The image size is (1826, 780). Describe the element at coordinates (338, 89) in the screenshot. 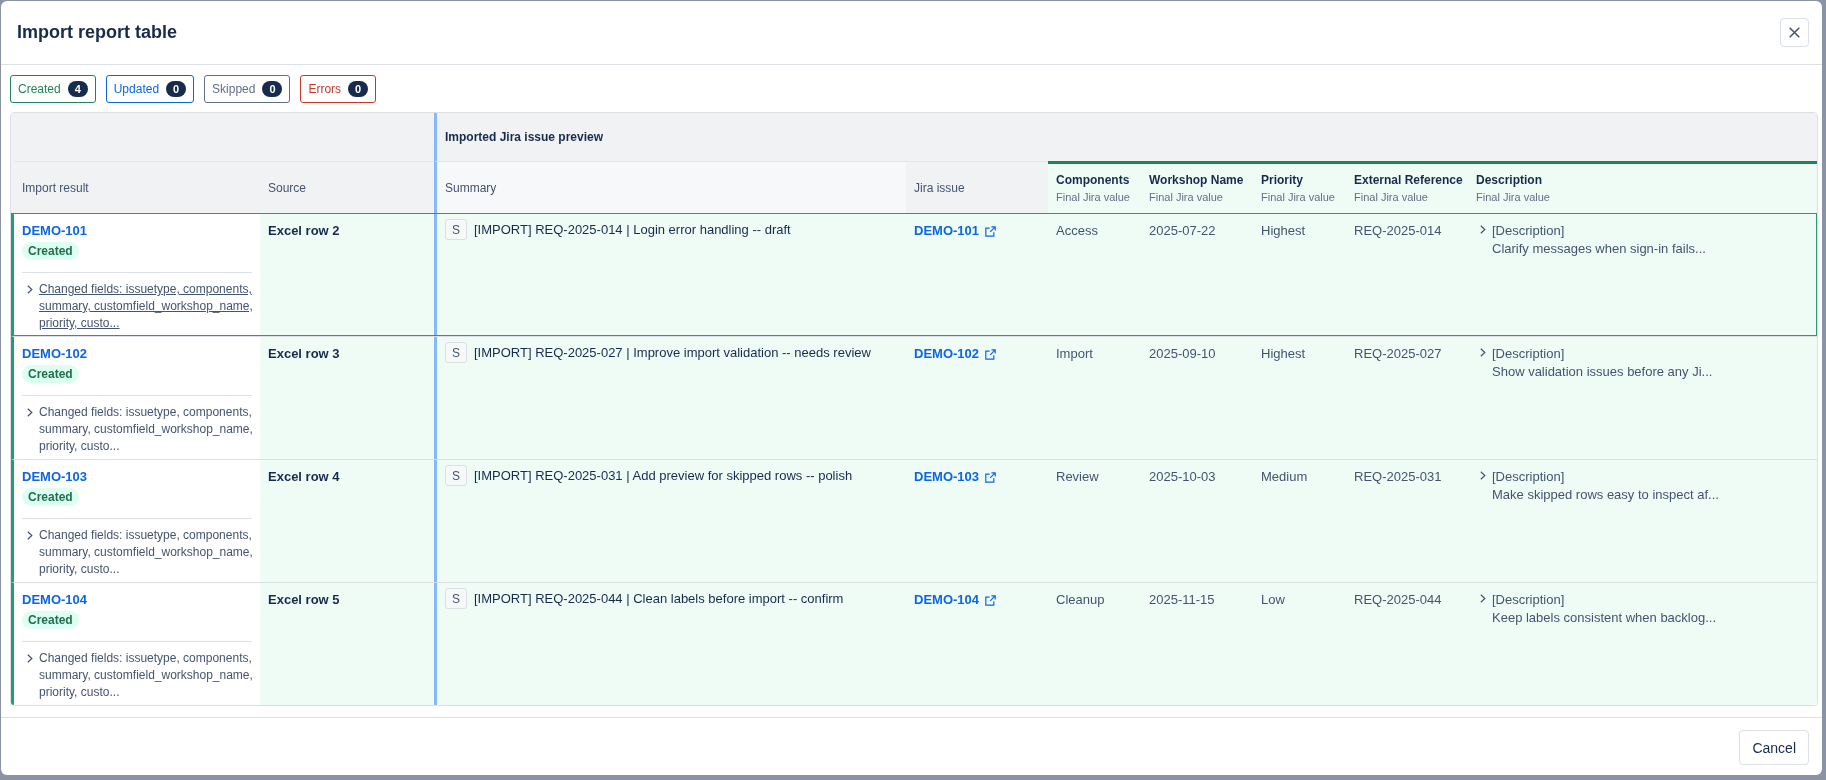

I see `filter-chip: Errors 0` at that location.